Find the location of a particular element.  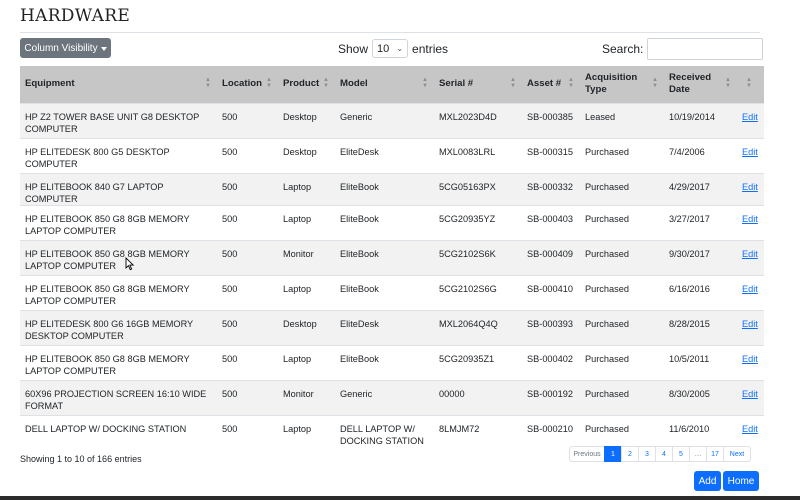

cell-serial: 5CG20935YZ is located at coordinates (478, 222).